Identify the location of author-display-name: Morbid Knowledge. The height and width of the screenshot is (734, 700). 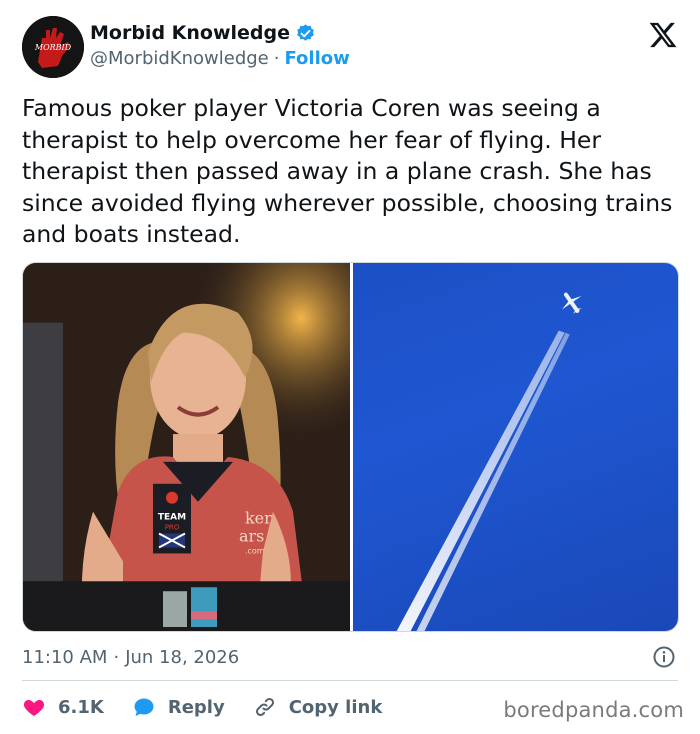
(190, 33).